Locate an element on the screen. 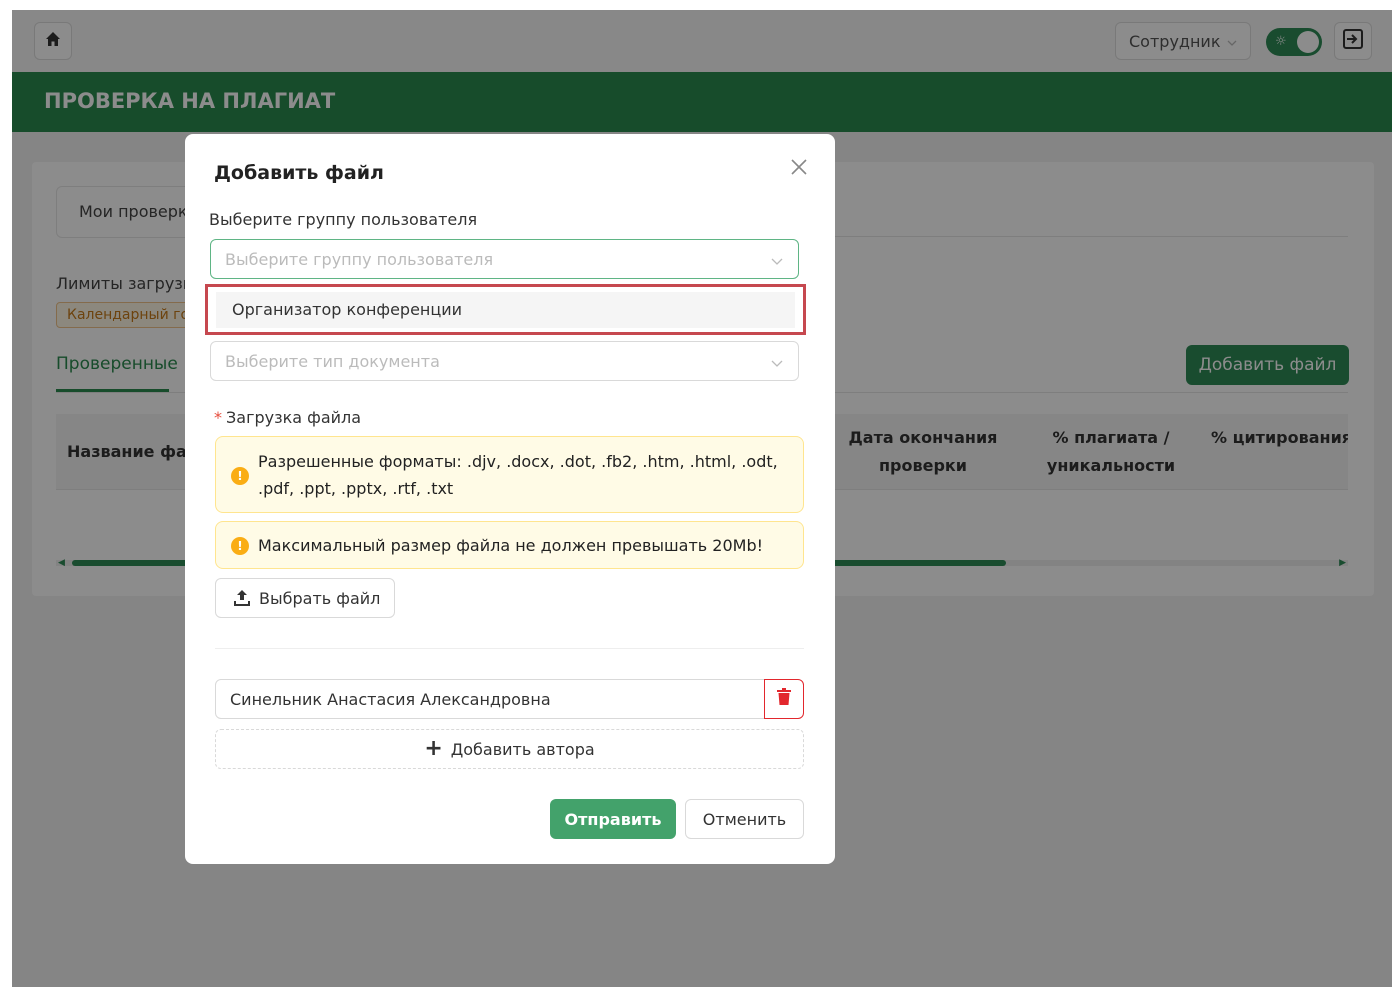  user-group-dropdown: Организатор конференции is located at coordinates (505, 309).